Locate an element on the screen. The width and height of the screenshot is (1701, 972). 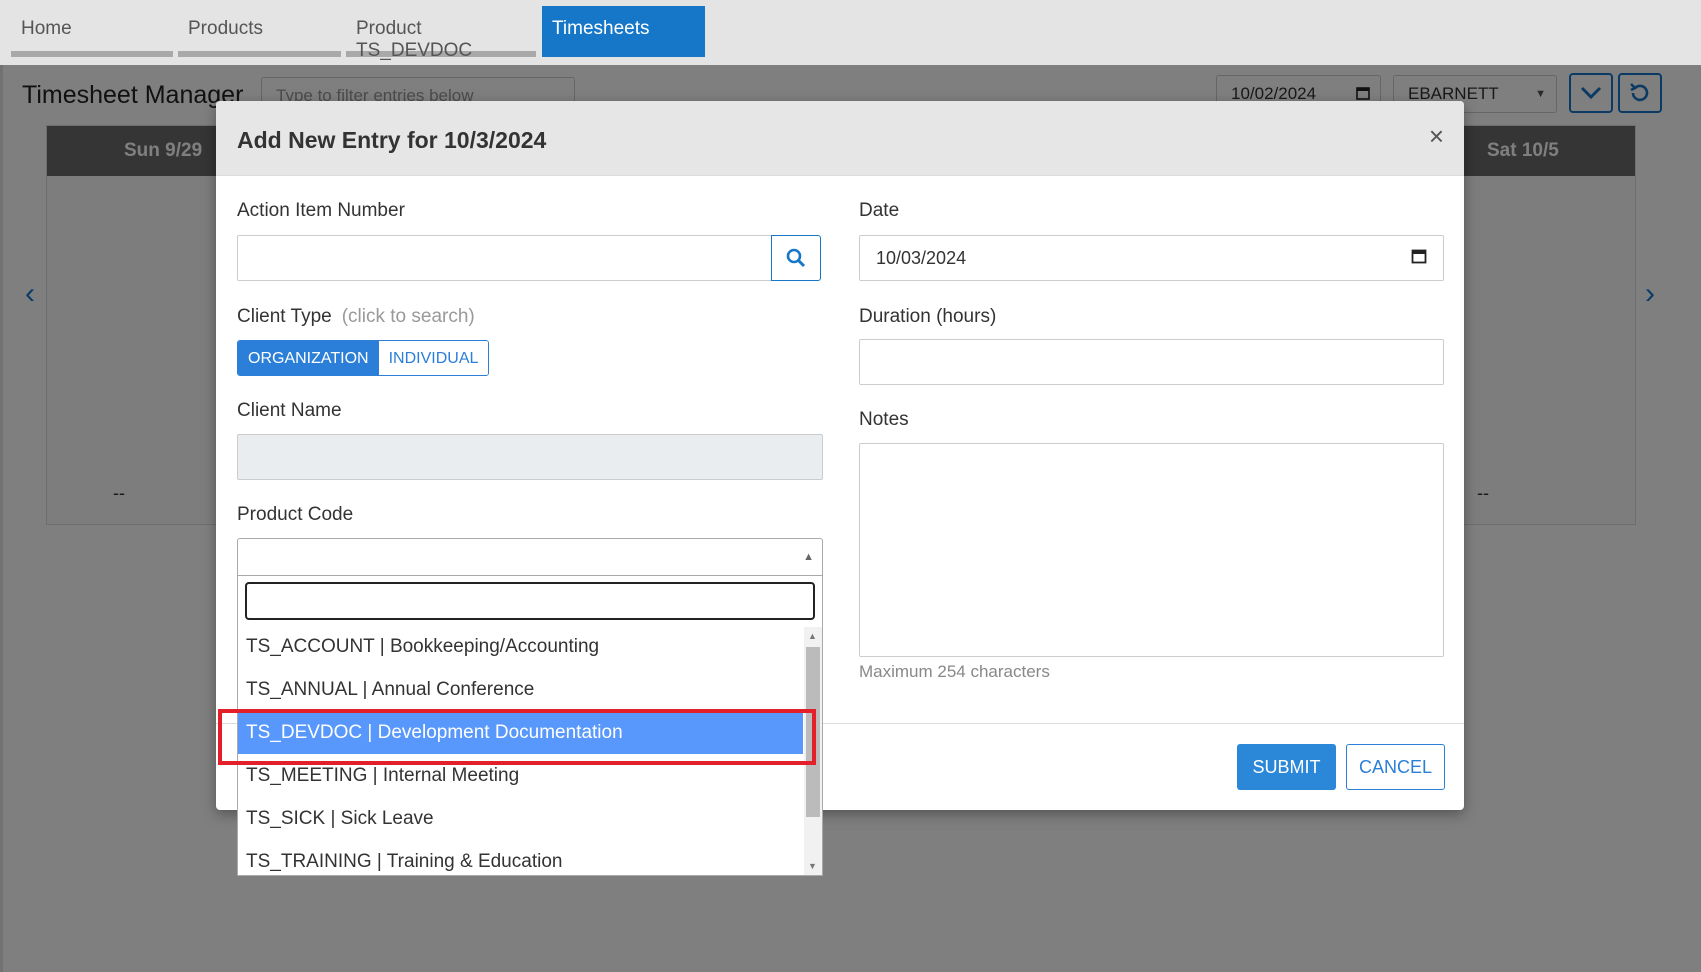
product-option: TS_TRAINING | Training & Education is located at coordinates (520, 861).